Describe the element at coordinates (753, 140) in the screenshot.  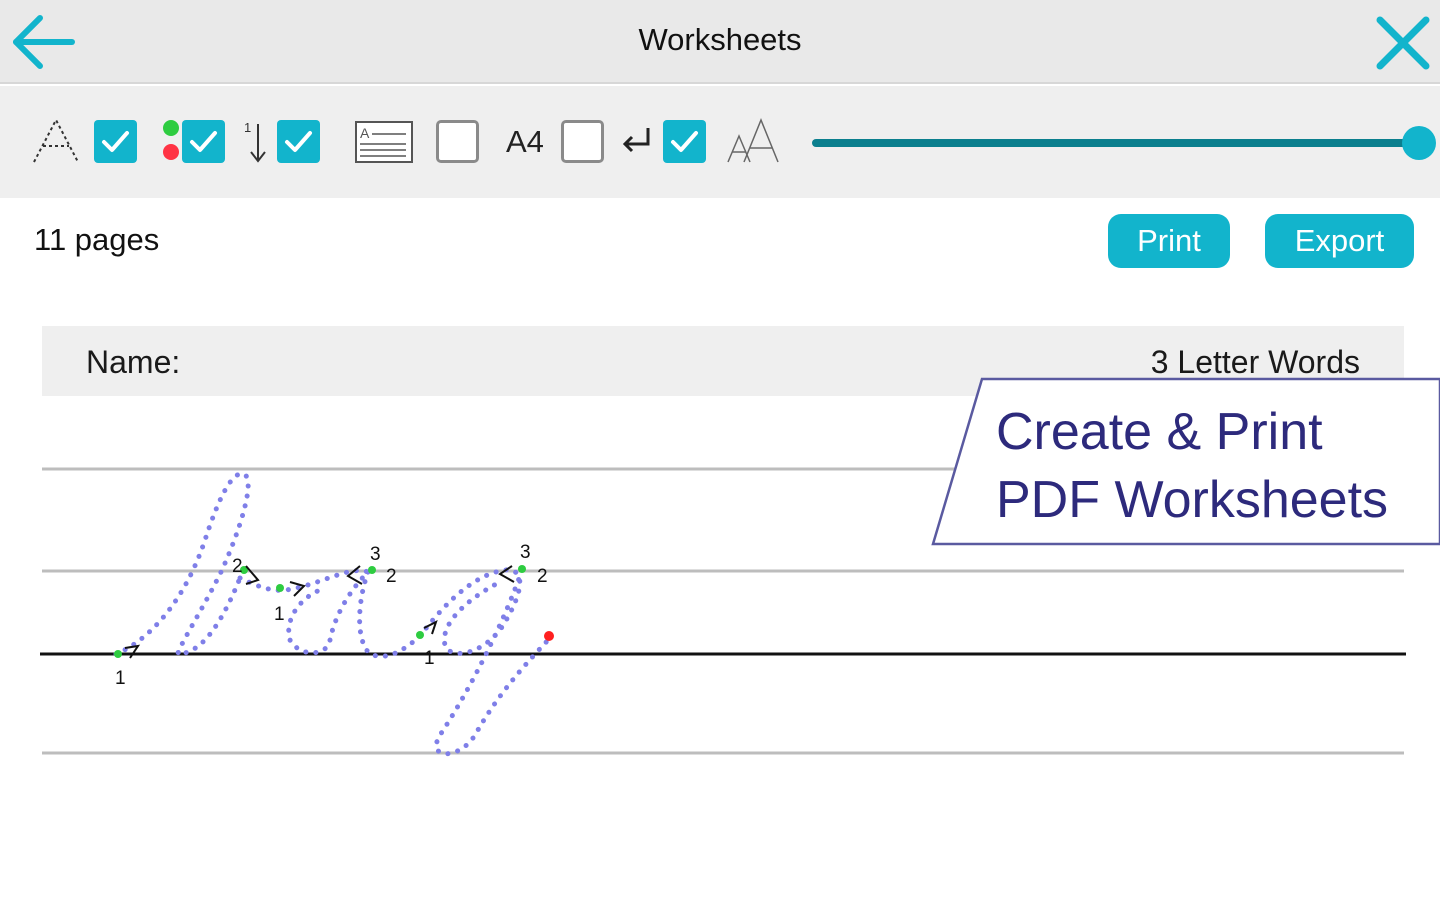
I see `font-size-icon` at that location.